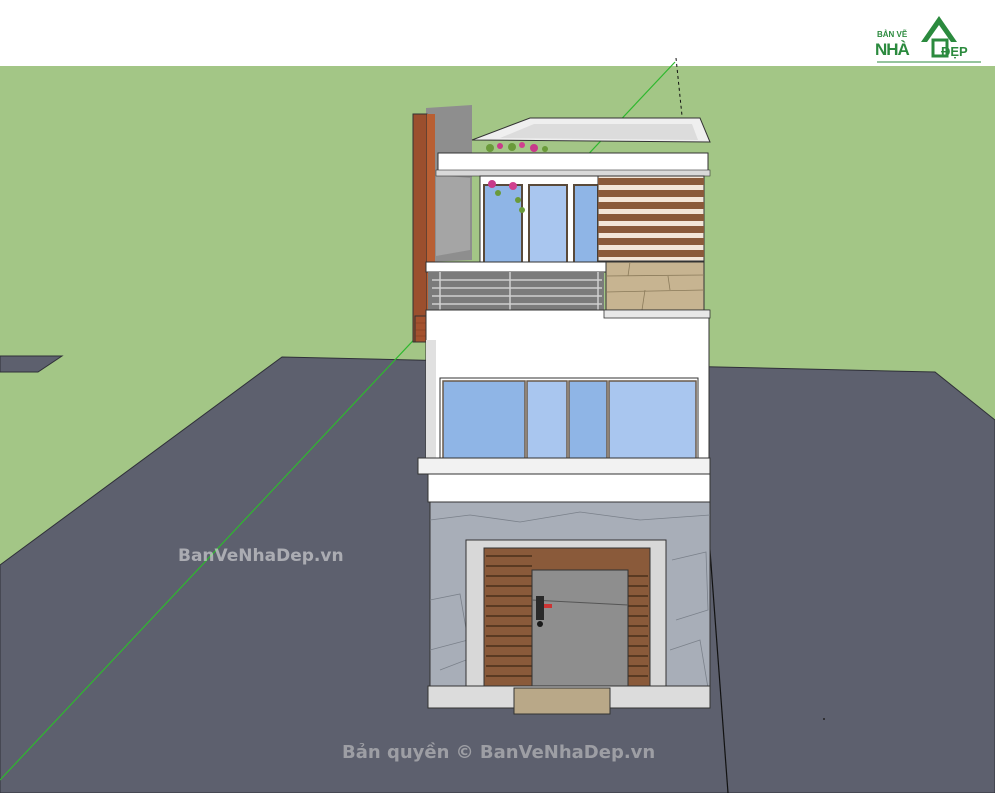 Image resolution: width=995 pixels, height=798 pixels. I want to click on logo-brand-right: ĐẸP, so click(954, 51).